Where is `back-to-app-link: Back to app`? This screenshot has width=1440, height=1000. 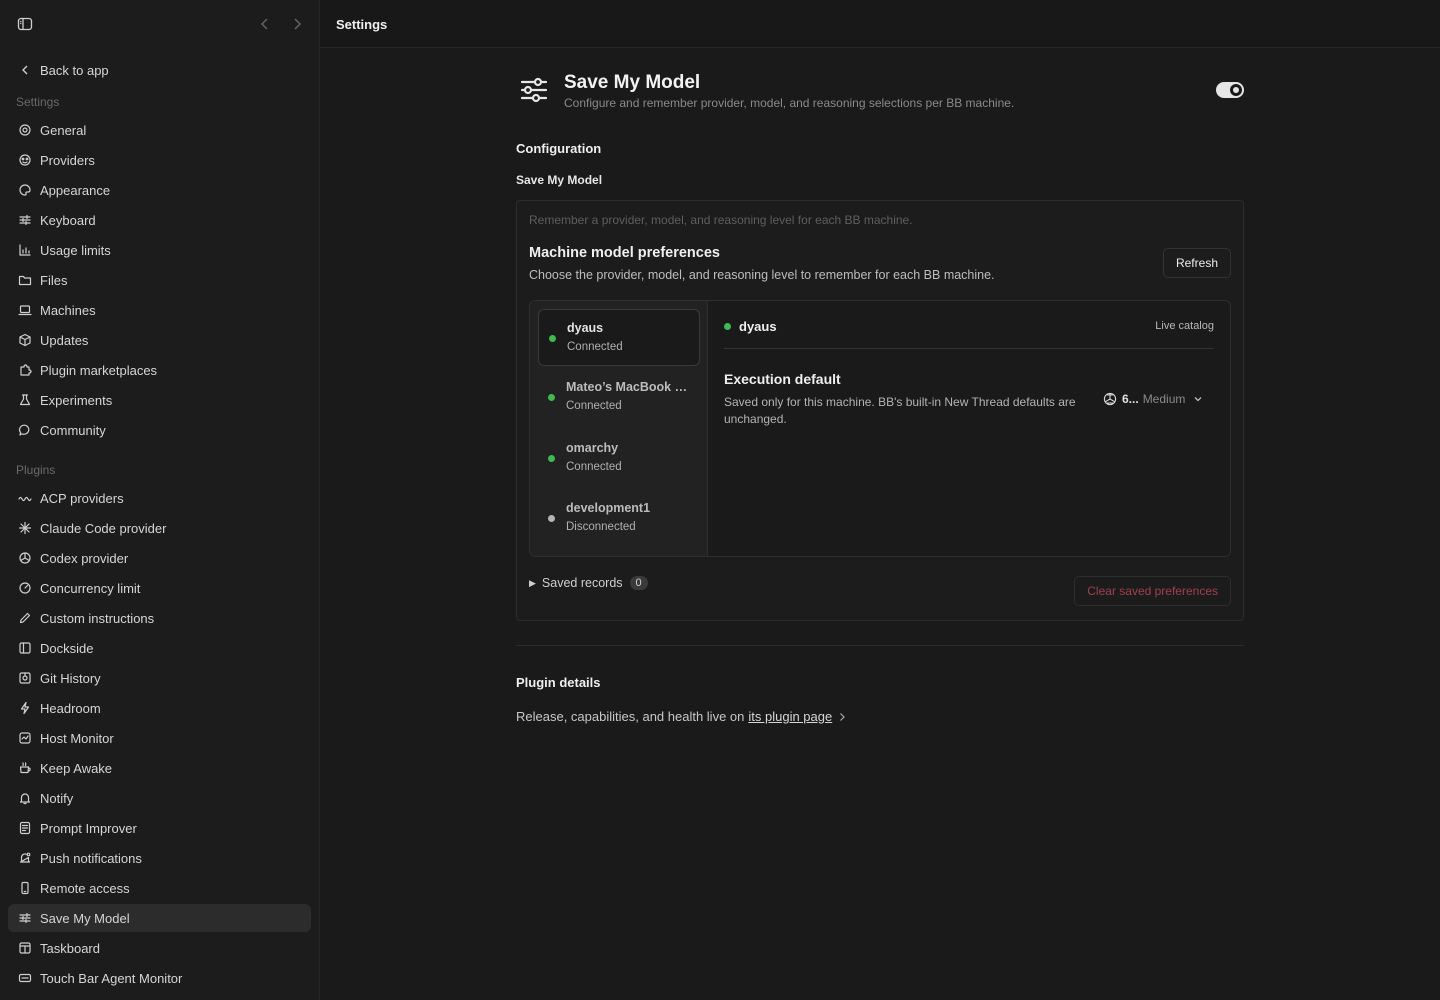
back-to-app-link: Back to app is located at coordinates (159, 70).